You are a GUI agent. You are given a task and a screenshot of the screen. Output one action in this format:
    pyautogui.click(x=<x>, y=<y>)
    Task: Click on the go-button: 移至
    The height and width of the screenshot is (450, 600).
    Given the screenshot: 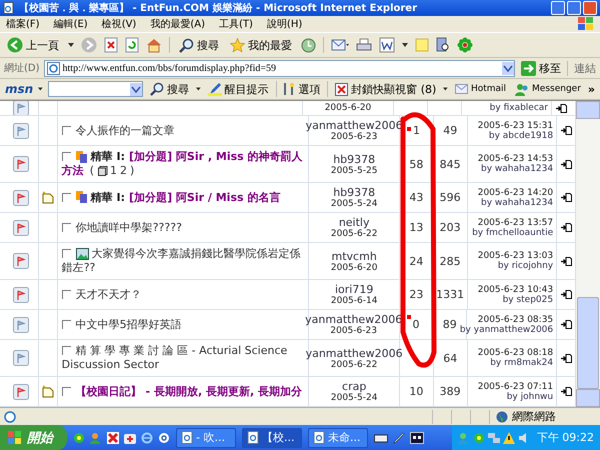 What is the action you would take?
    pyautogui.click(x=541, y=68)
    